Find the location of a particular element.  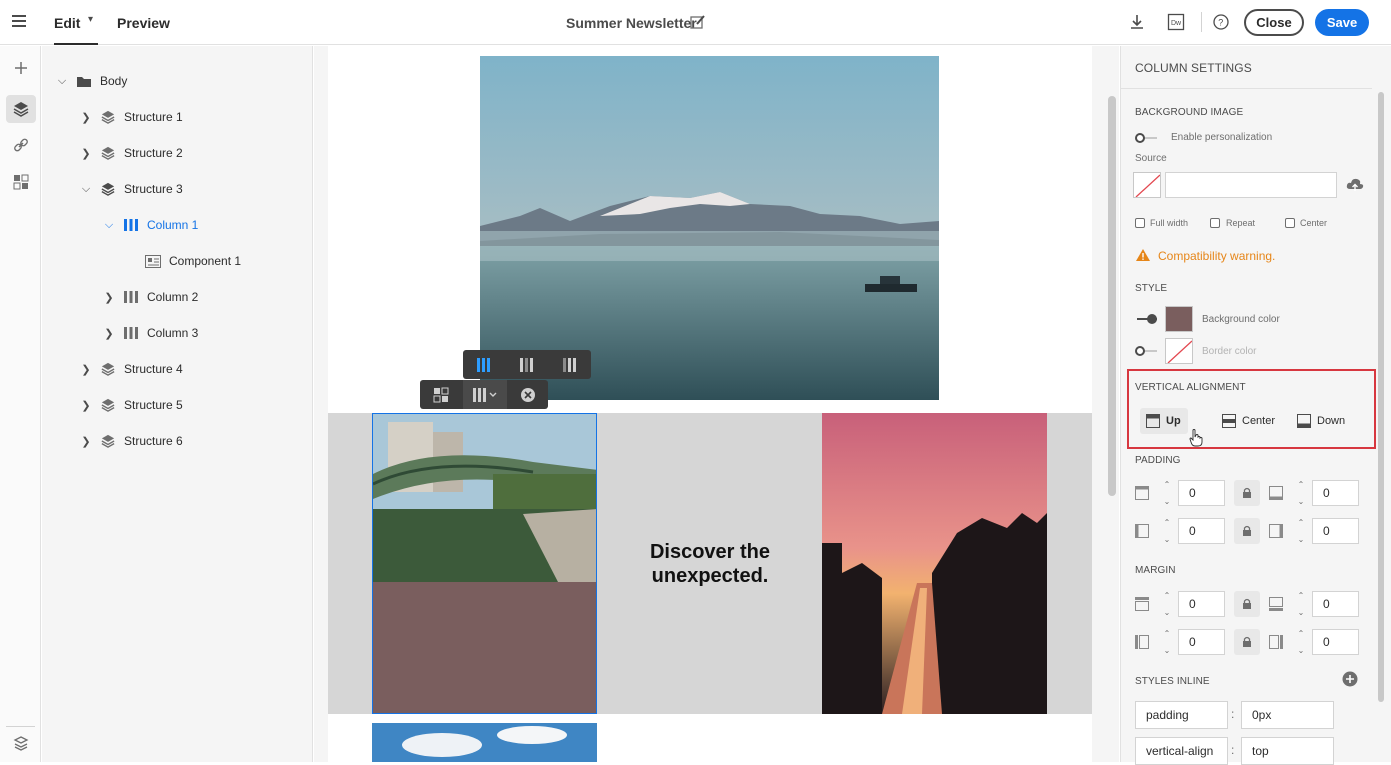

compatibility-warning: Compatibility warning. is located at coordinates (1216, 256).